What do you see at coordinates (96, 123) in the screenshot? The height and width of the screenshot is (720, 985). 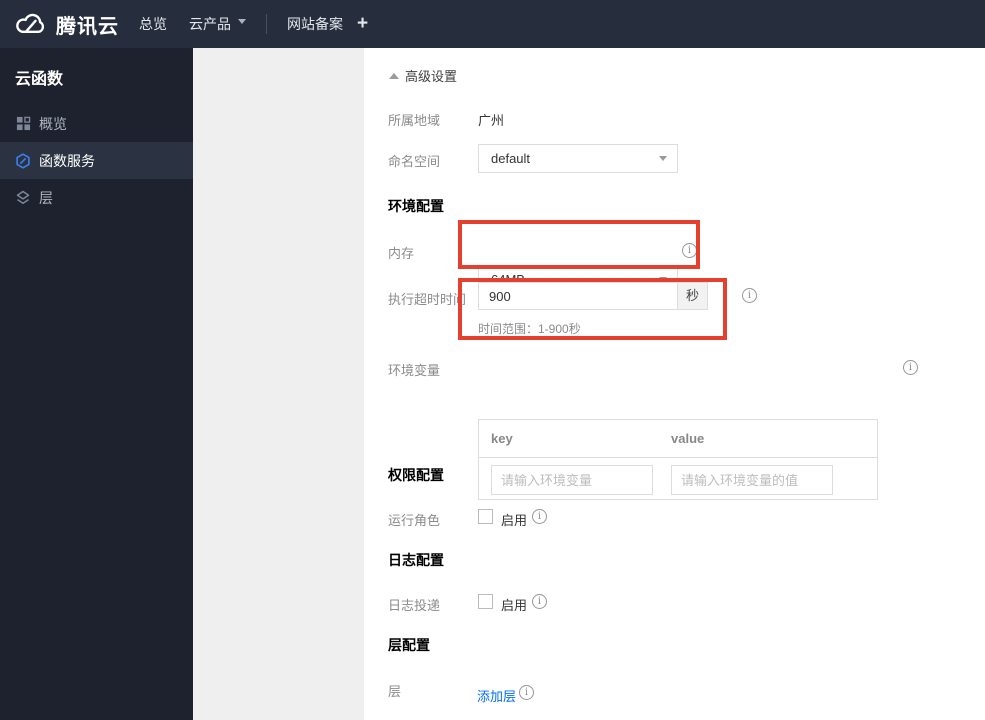 I see `sidebar-item-overview: 概览` at bounding box center [96, 123].